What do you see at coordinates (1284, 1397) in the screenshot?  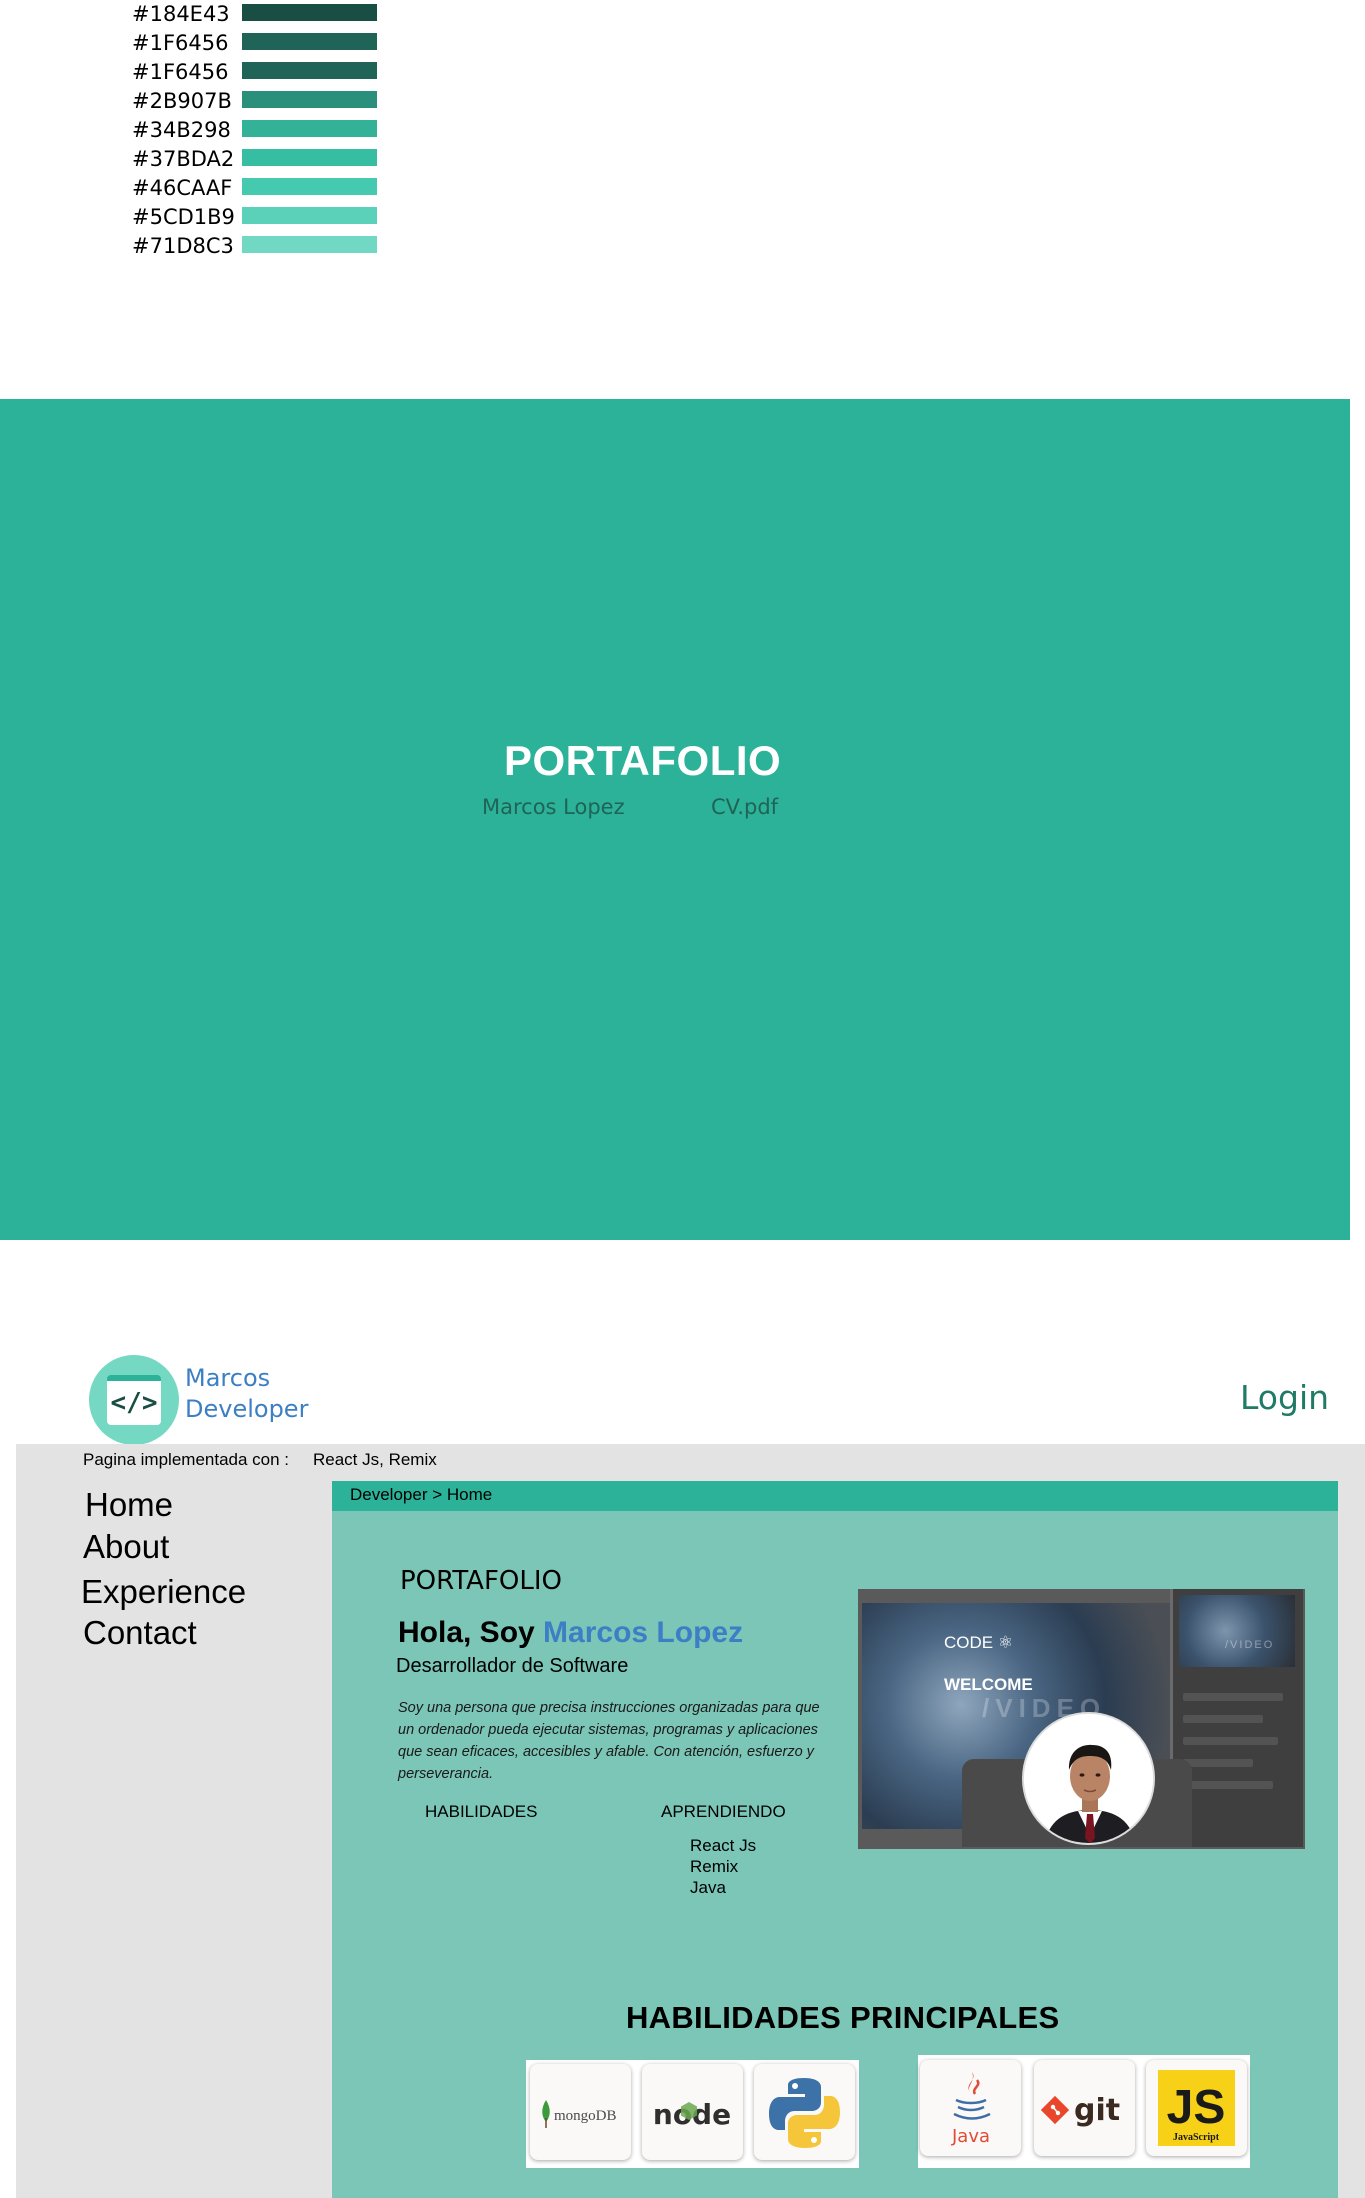 I see `login-link: Login` at bounding box center [1284, 1397].